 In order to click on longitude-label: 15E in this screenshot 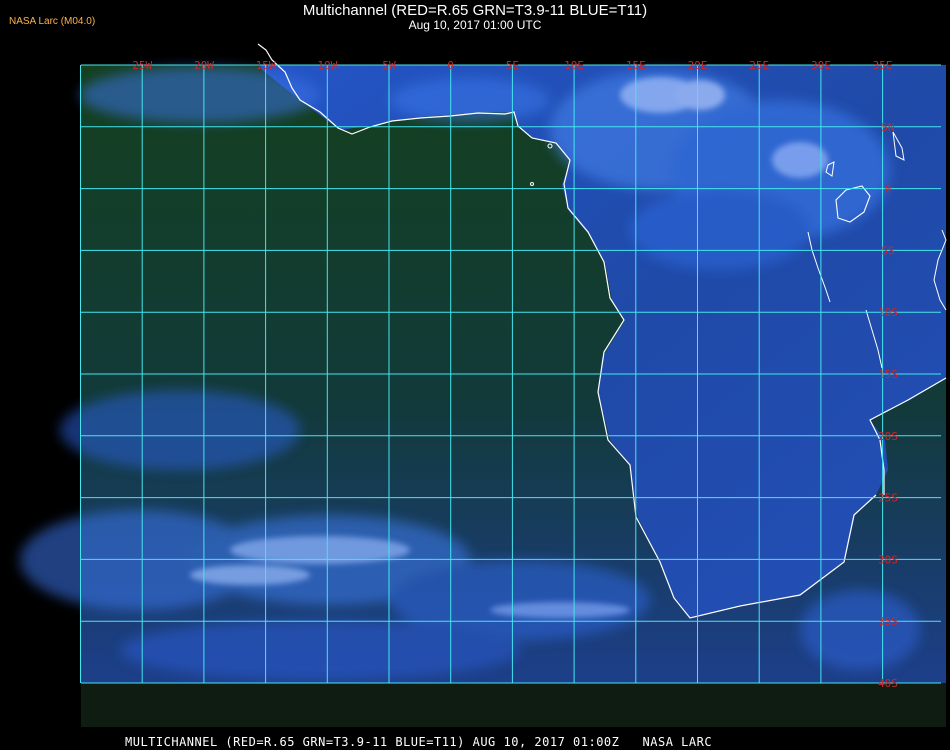, I will do `click(636, 65)`.